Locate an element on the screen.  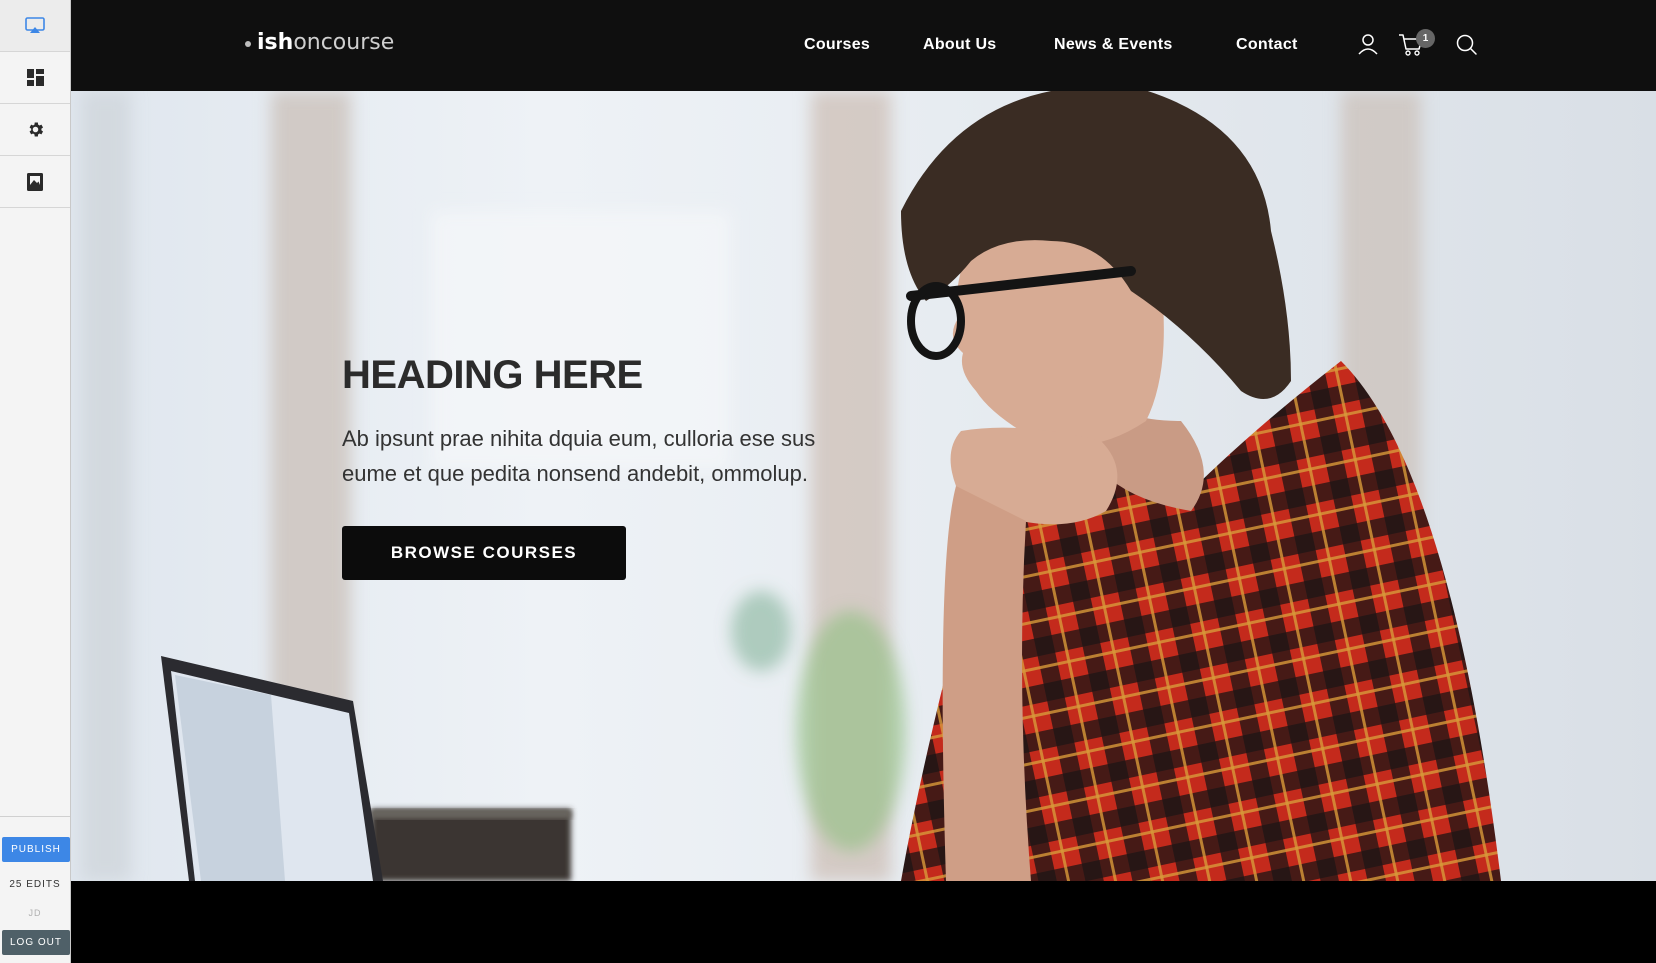
nav-about-us: About Us is located at coordinates (960, 45).